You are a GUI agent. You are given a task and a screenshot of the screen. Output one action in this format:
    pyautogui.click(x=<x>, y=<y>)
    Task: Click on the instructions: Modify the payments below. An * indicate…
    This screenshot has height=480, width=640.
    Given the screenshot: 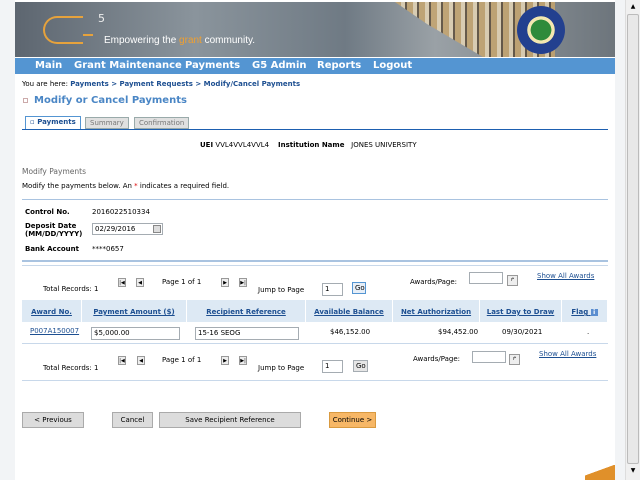 What is the action you would take?
    pyautogui.click(x=126, y=186)
    